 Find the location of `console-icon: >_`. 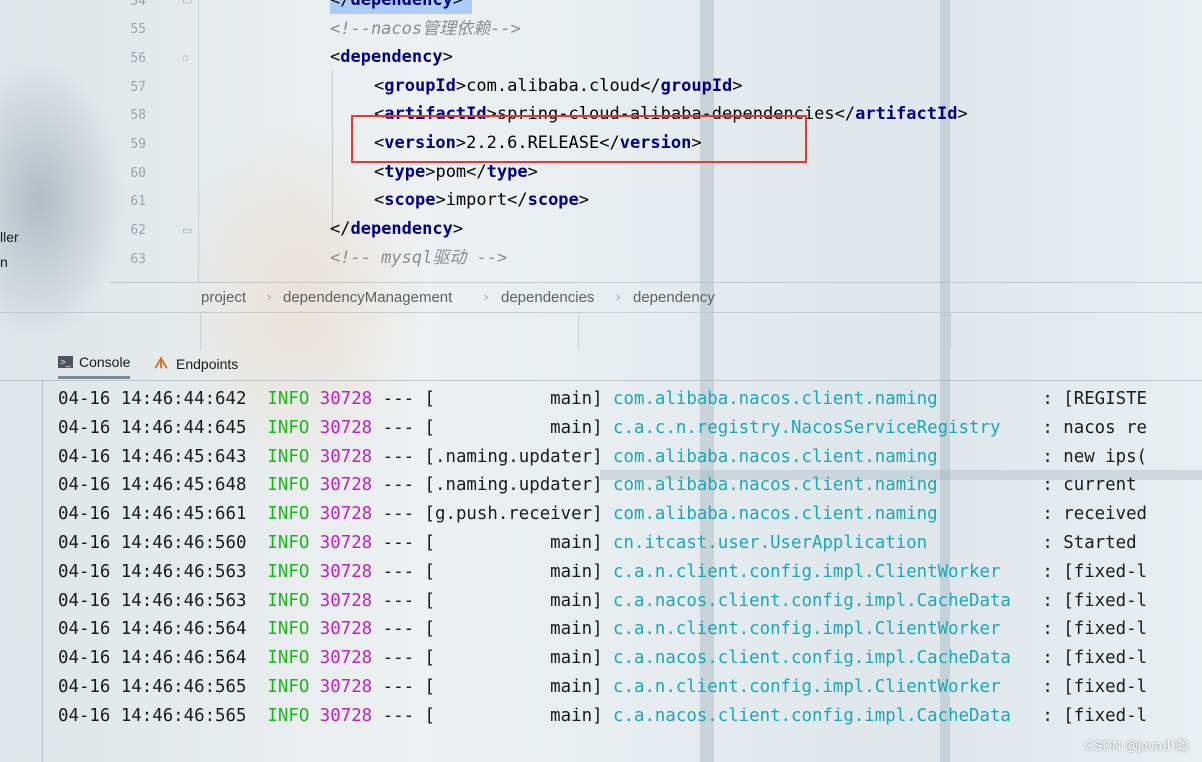

console-icon: >_ is located at coordinates (65, 362).